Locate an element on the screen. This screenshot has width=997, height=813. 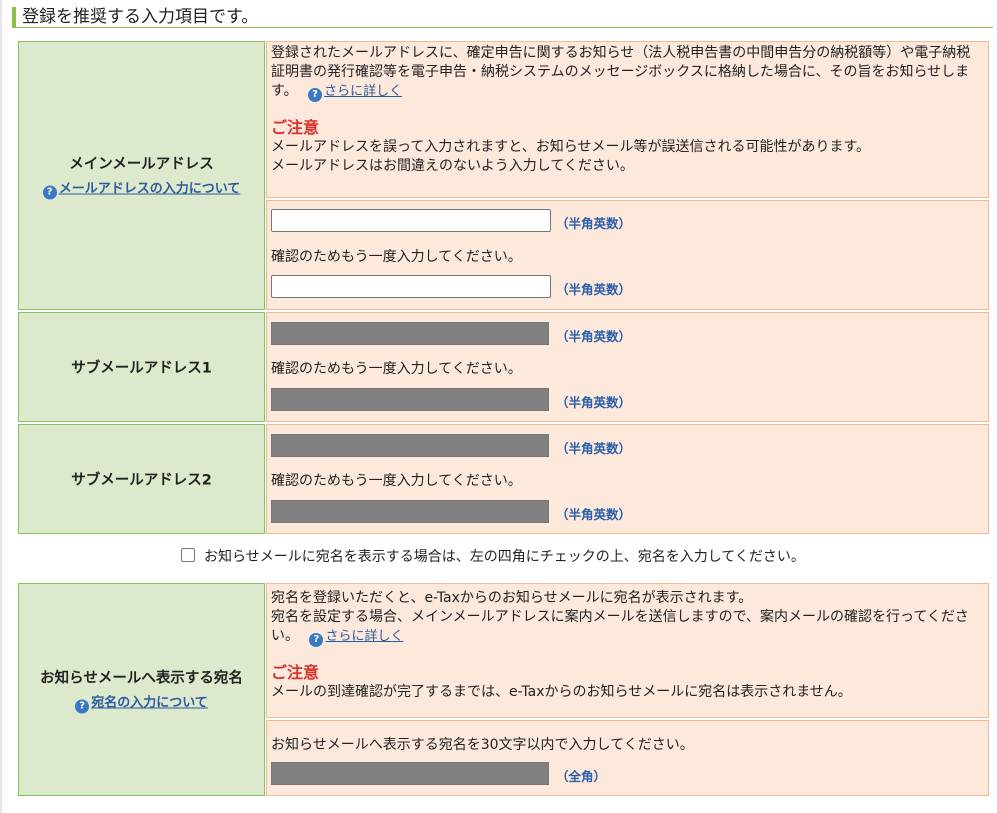
sub-email-1-confirm-input is located at coordinates (410, 399).